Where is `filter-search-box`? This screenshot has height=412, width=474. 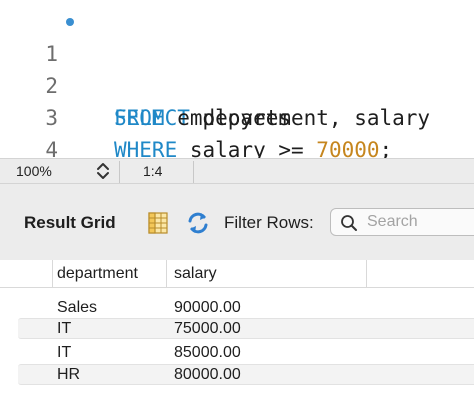
filter-search-box is located at coordinates (402, 222).